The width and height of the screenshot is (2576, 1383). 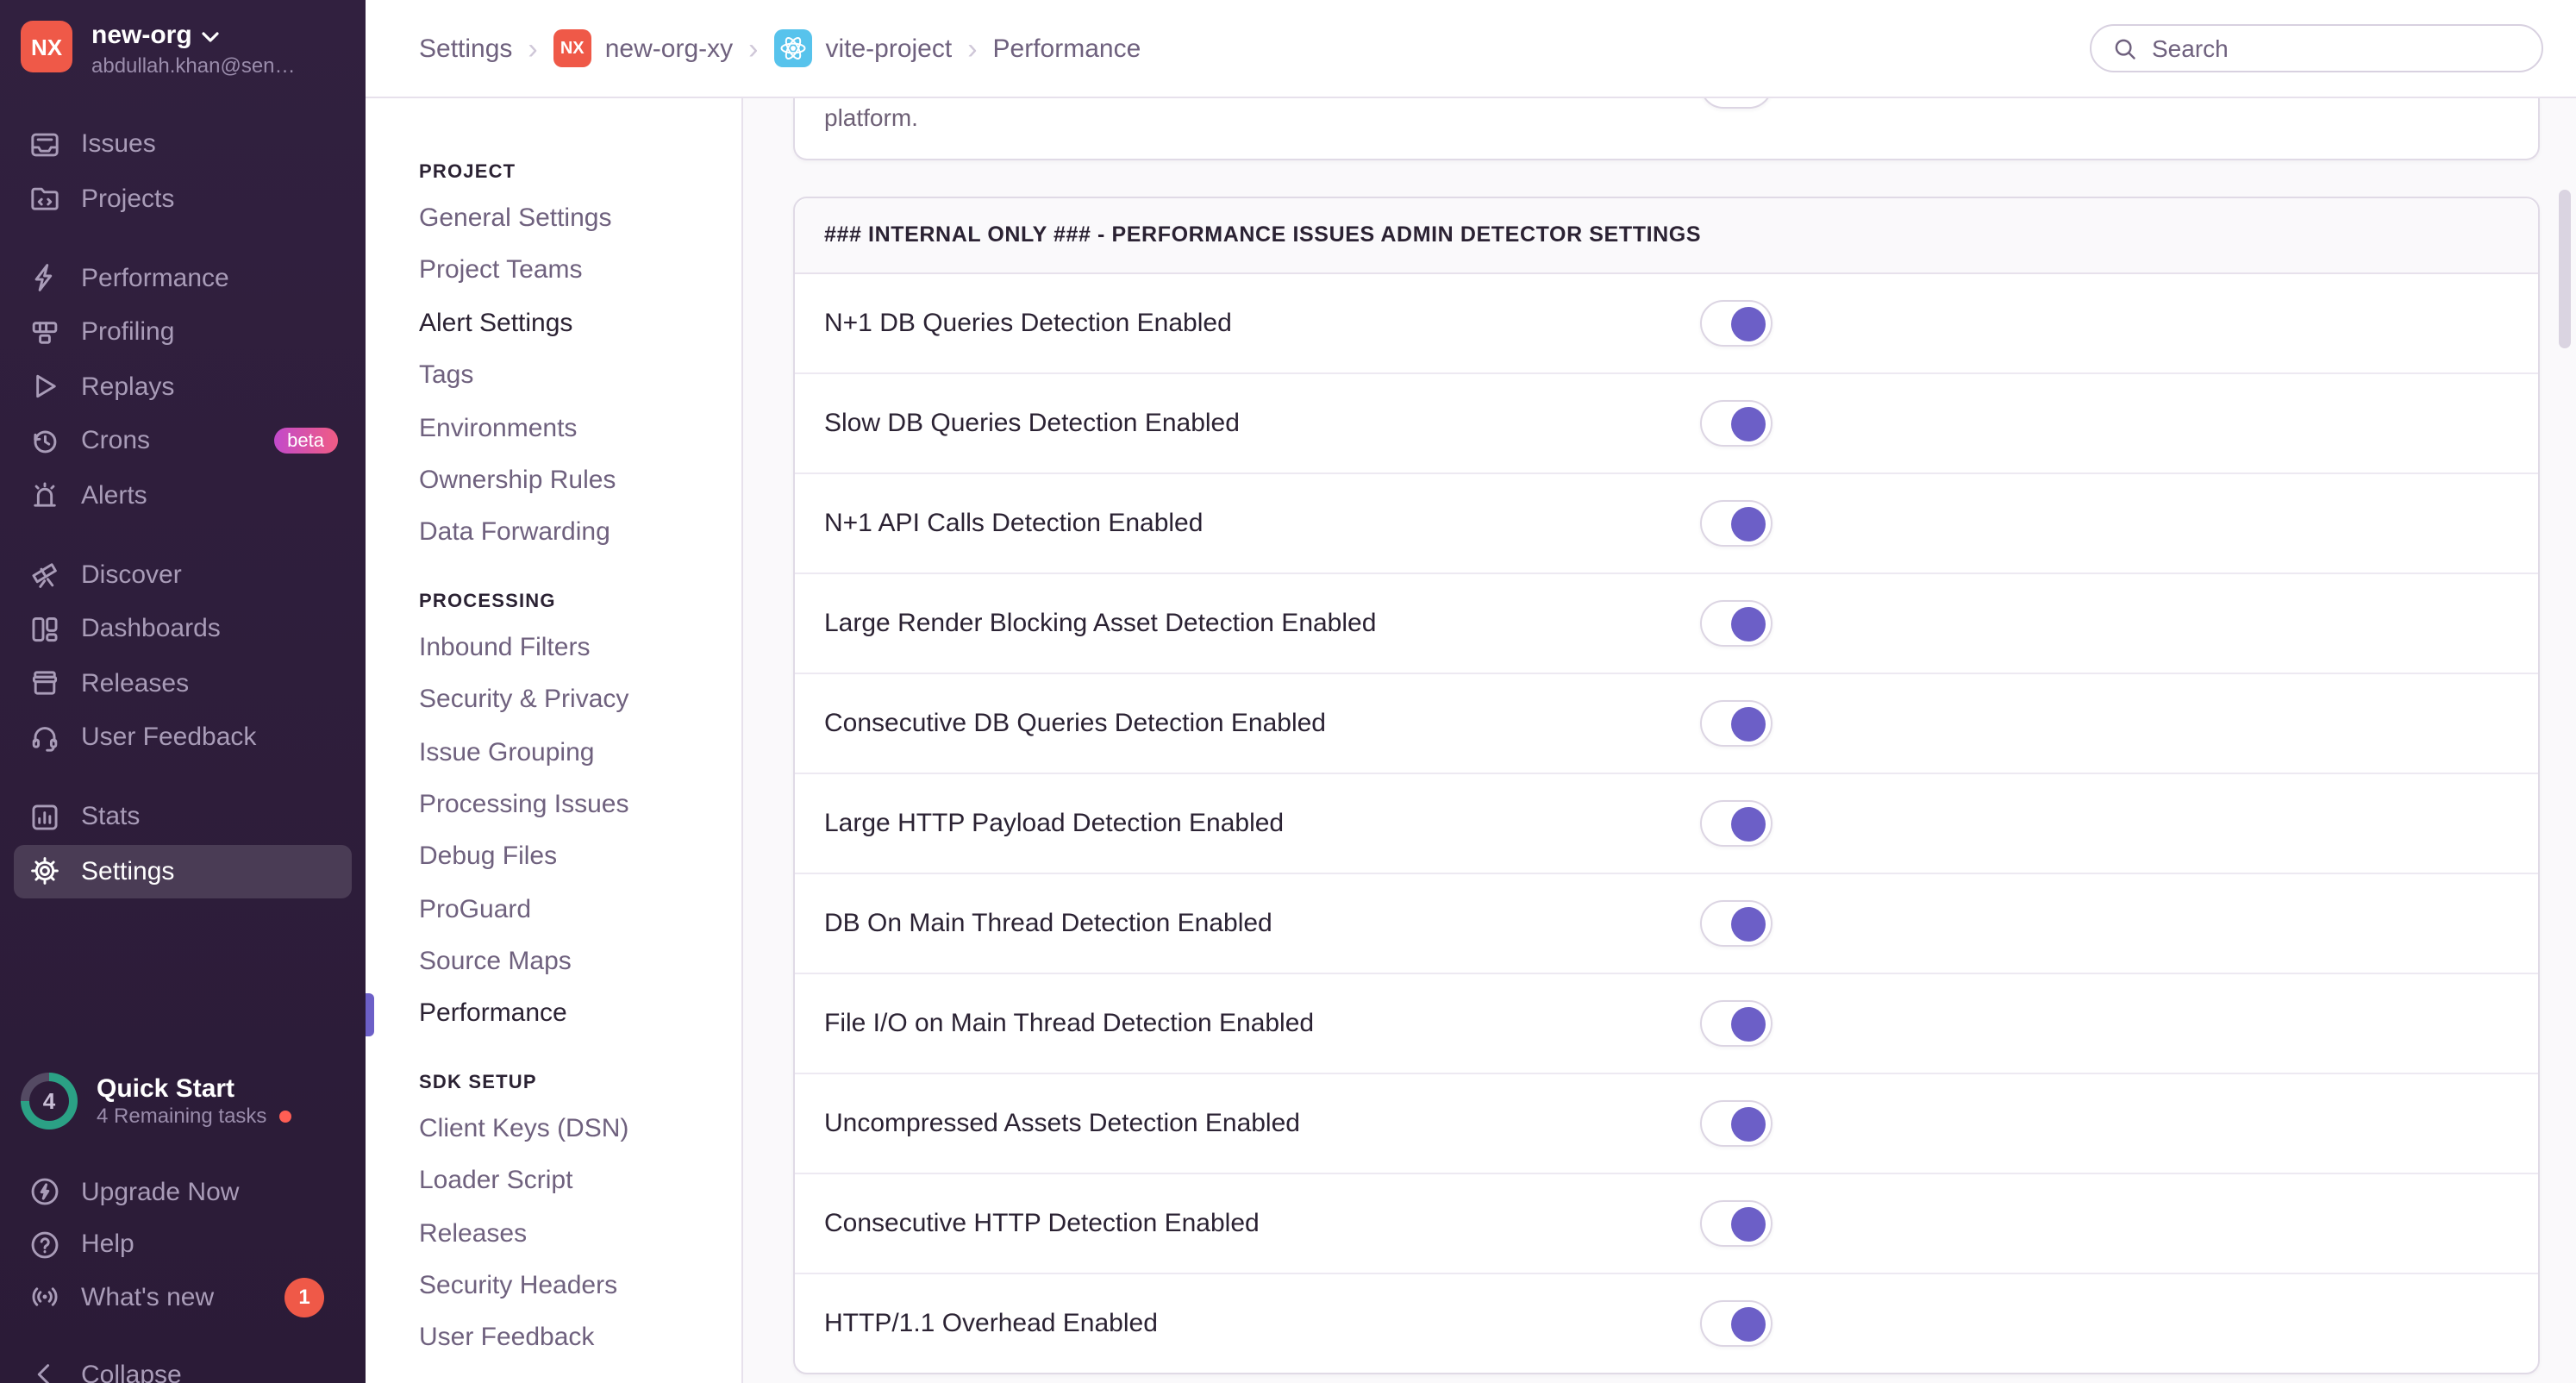 What do you see at coordinates (49, 1101) in the screenshot?
I see `quick-start-count: 4` at bounding box center [49, 1101].